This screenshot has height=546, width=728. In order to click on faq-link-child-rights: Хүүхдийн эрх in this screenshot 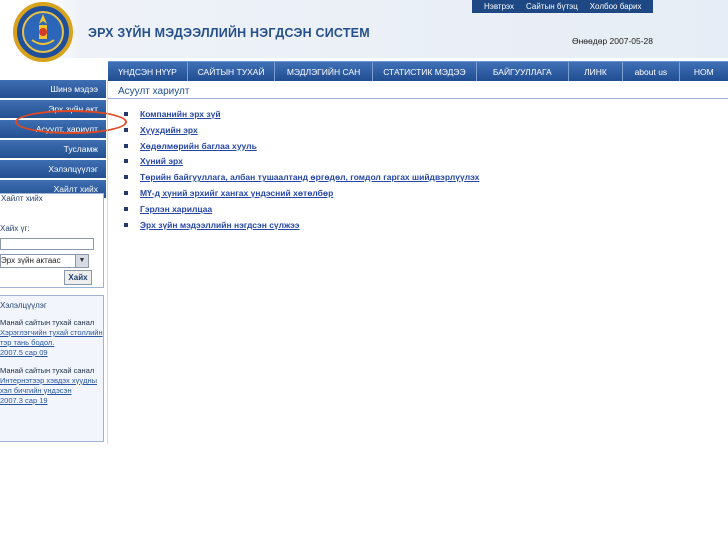, I will do `click(301, 132)`.